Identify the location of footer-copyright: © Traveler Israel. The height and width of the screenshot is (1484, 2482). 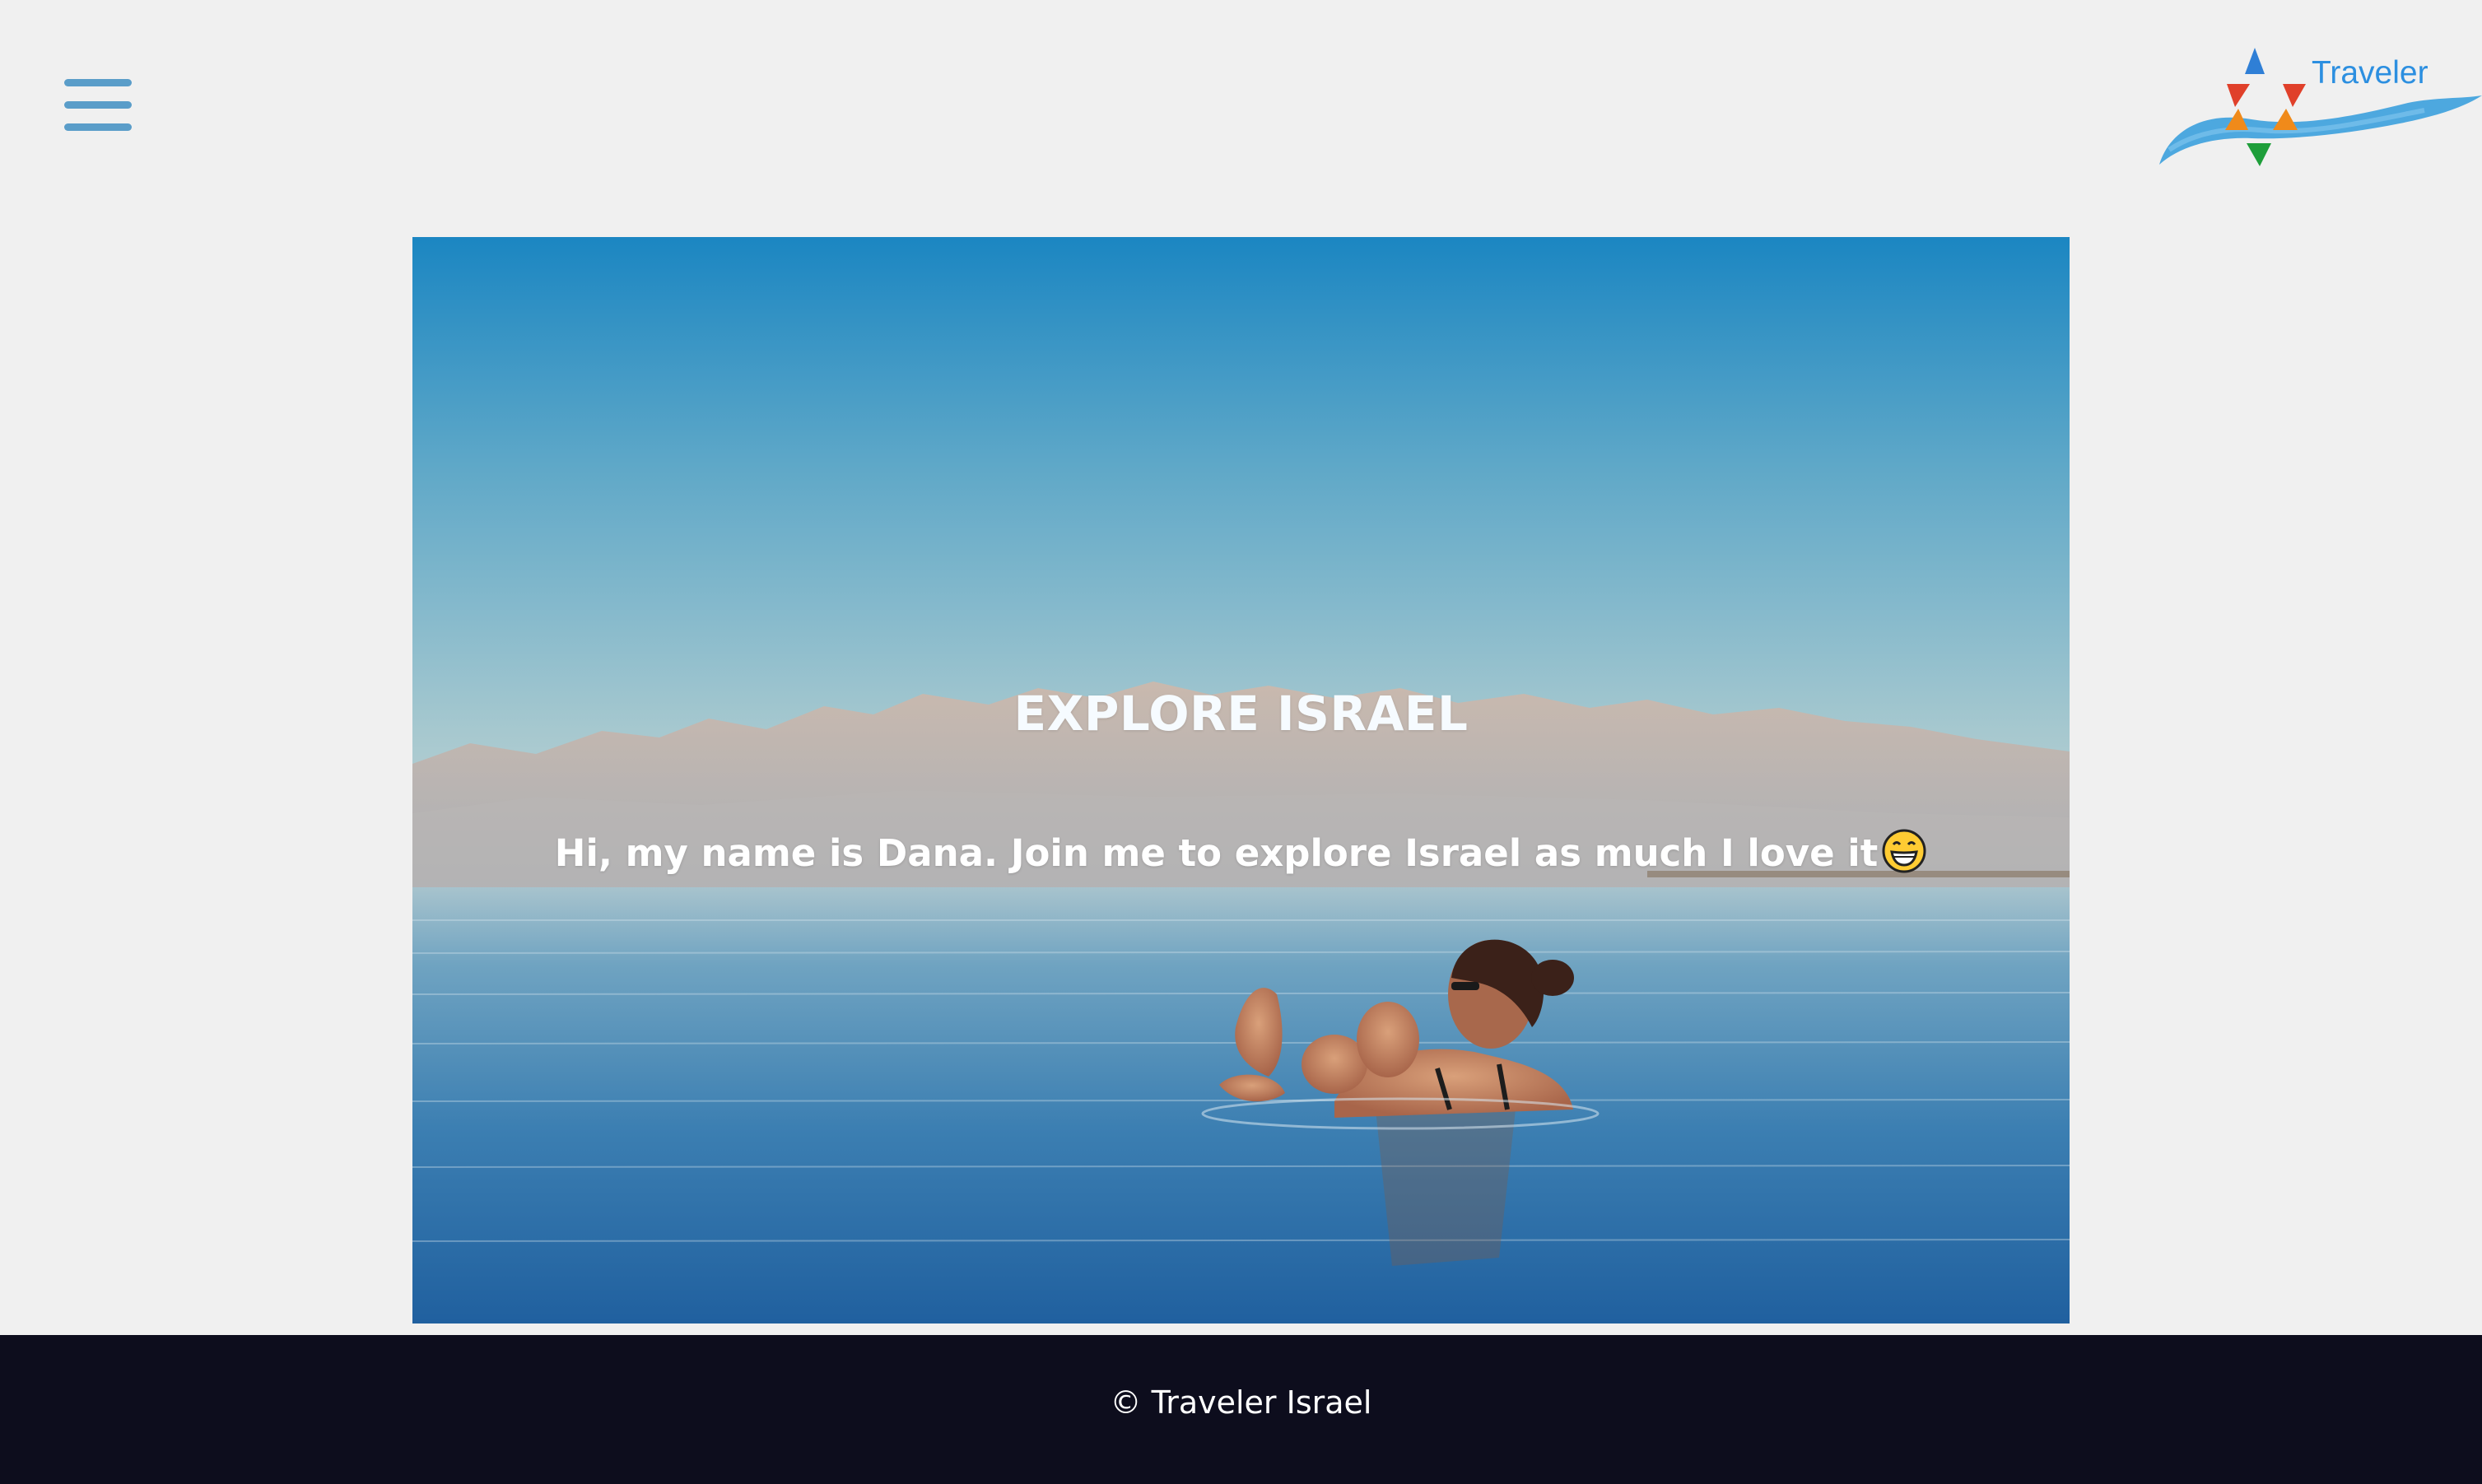
(1241, 1402).